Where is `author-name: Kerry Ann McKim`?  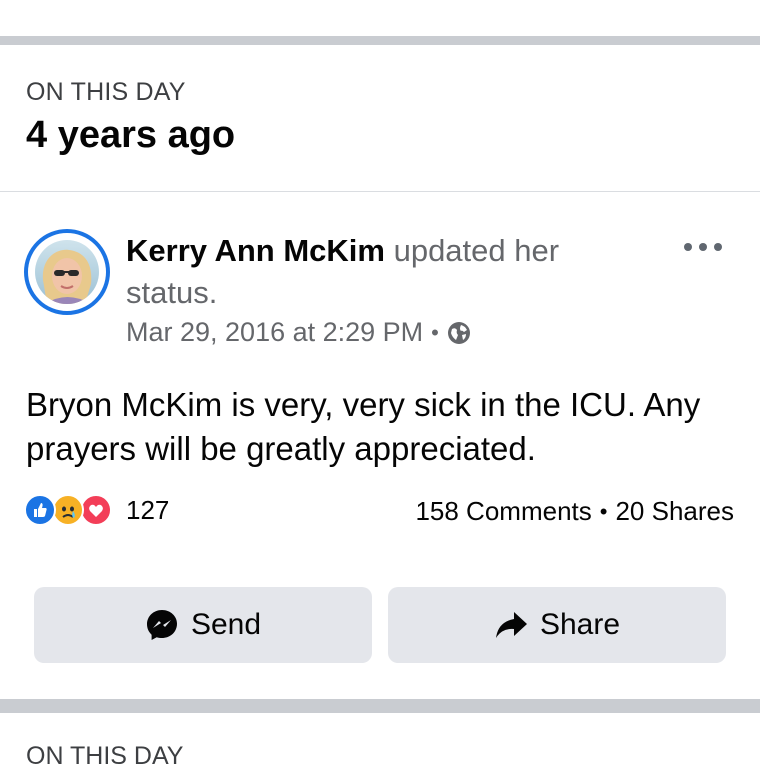 author-name: Kerry Ann McKim is located at coordinates (255, 250).